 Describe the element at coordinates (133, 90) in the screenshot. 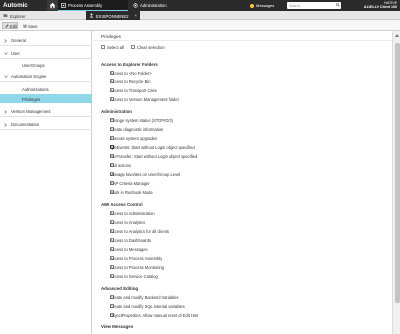

I see `privilege-label: Access to Transport Case` at that location.